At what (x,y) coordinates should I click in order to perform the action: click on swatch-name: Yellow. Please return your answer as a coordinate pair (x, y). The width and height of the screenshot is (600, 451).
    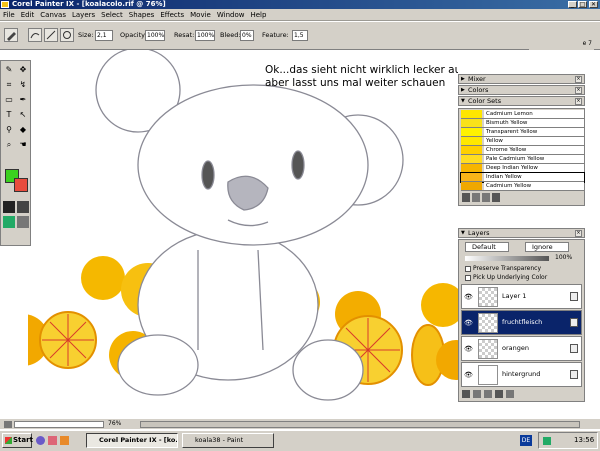
    Looking at the image, I should click on (534, 141).